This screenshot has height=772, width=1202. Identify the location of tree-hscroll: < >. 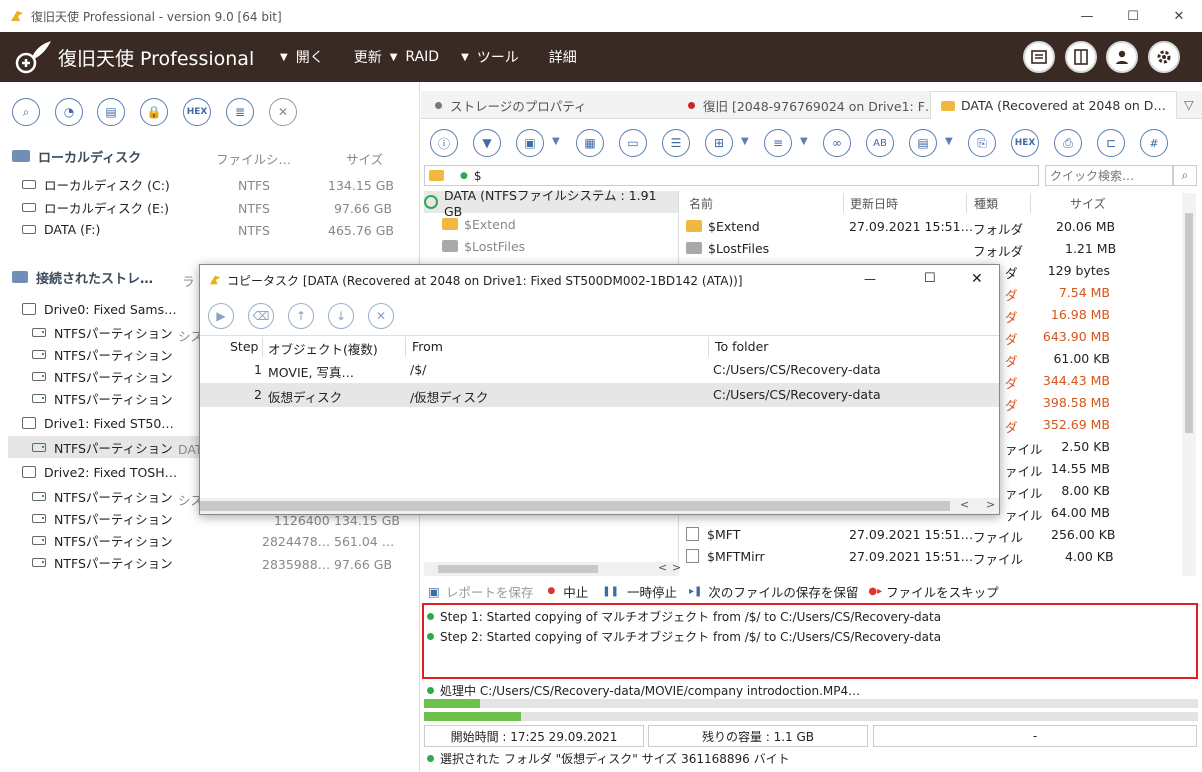
(552, 568).